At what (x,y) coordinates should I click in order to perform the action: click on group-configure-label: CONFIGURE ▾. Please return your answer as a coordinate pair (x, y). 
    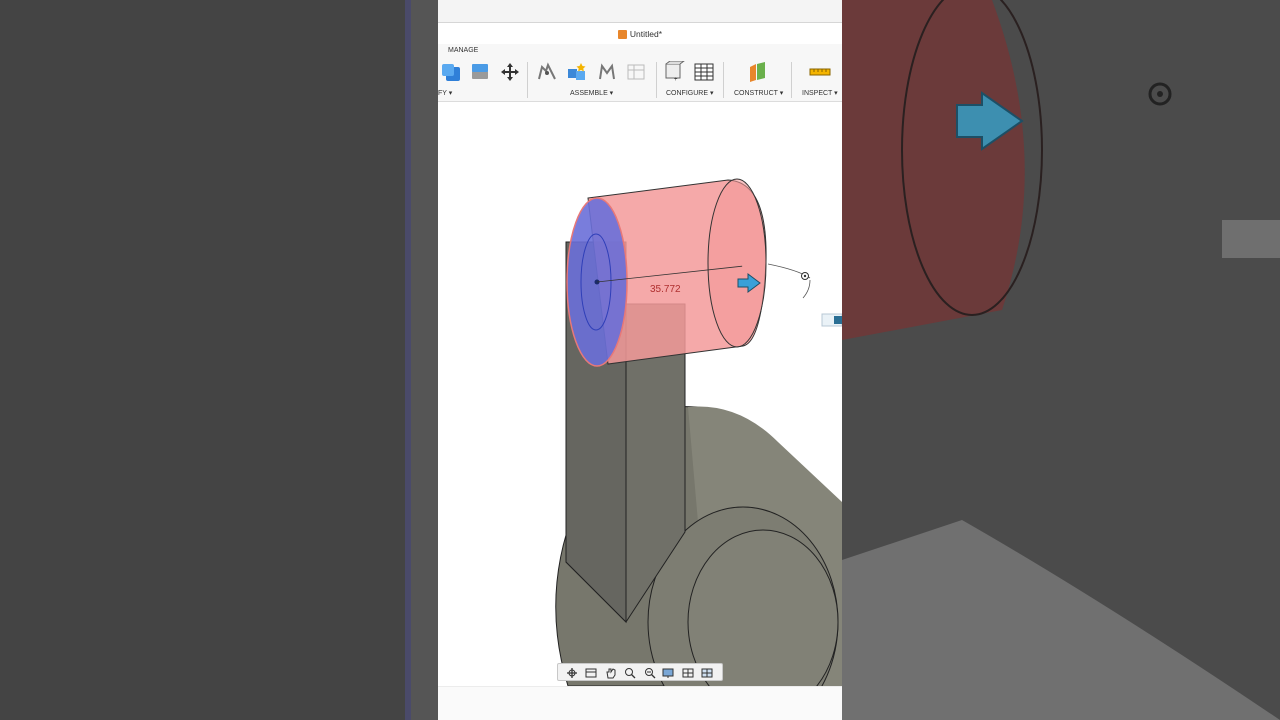
    Looking at the image, I should click on (689, 93).